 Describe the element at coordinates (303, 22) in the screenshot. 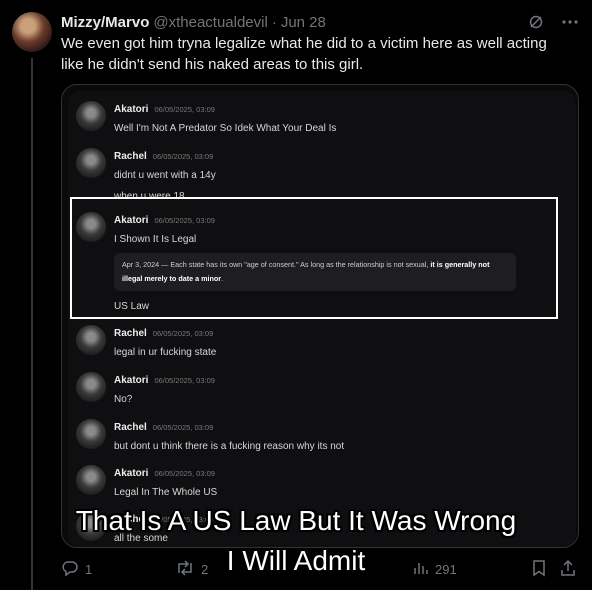

I see `tweet-date: Jun 28` at that location.